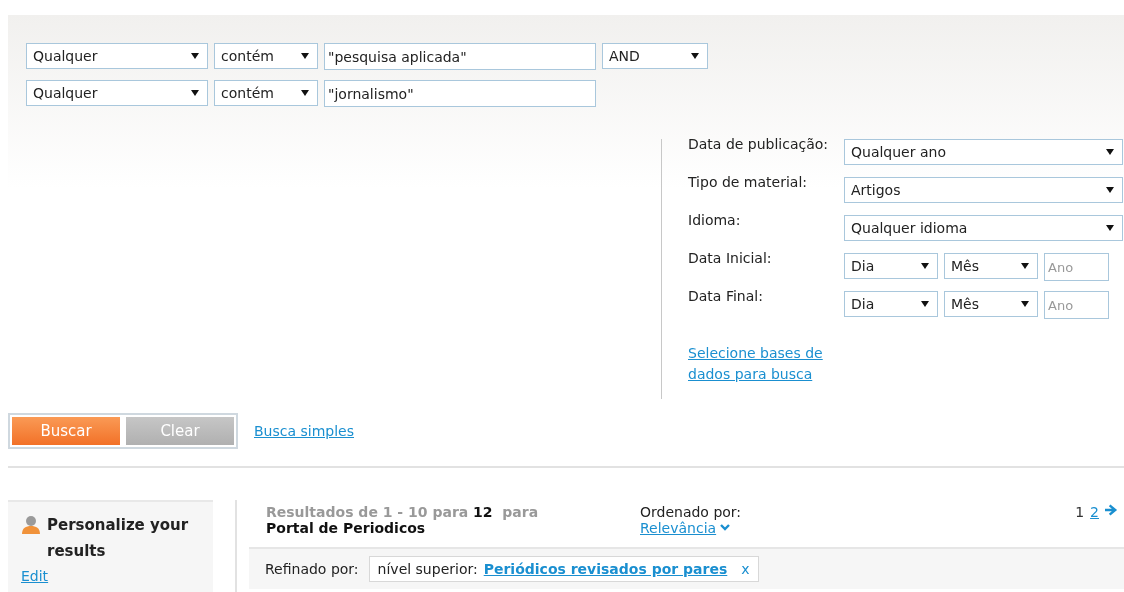  What do you see at coordinates (726, 296) in the screenshot?
I see `filter-label: Data Final:` at bounding box center [726, 296].